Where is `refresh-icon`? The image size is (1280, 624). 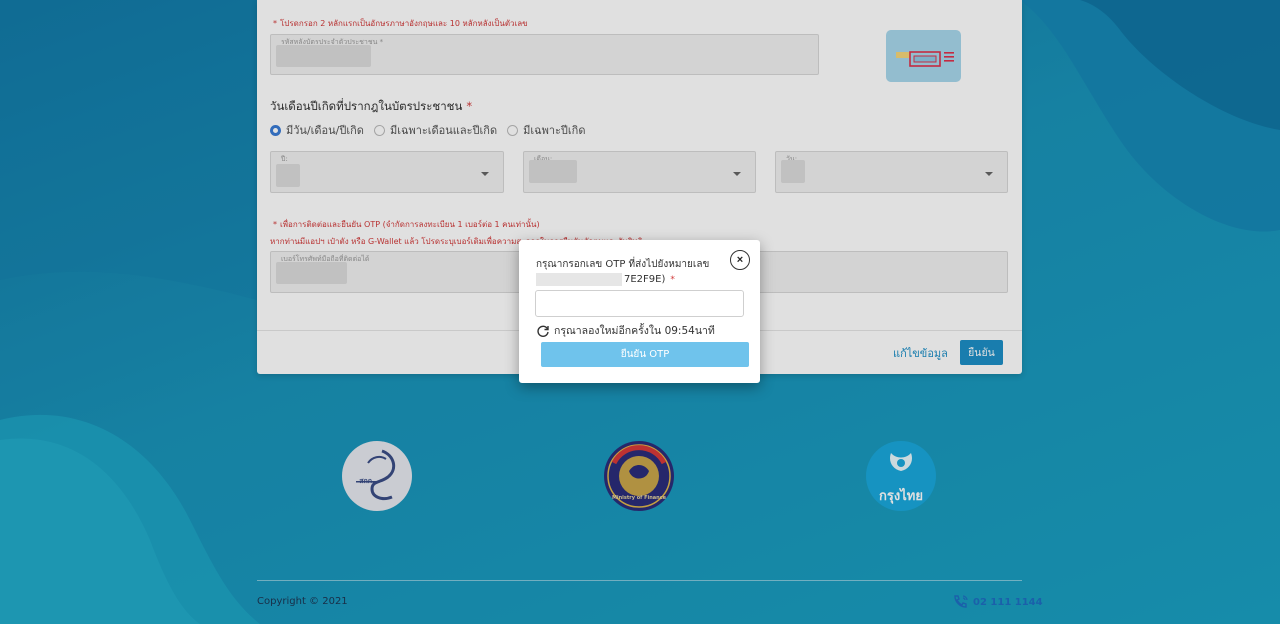 refresh-icon is located at coordinates (543, 331).